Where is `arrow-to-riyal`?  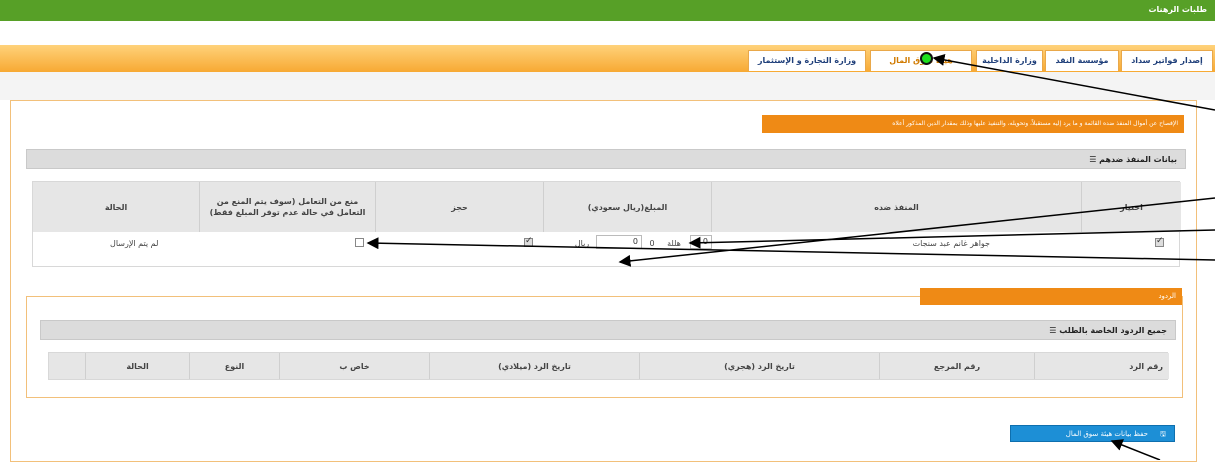
arrow-to-riyal is located at coordinates (916, 232).